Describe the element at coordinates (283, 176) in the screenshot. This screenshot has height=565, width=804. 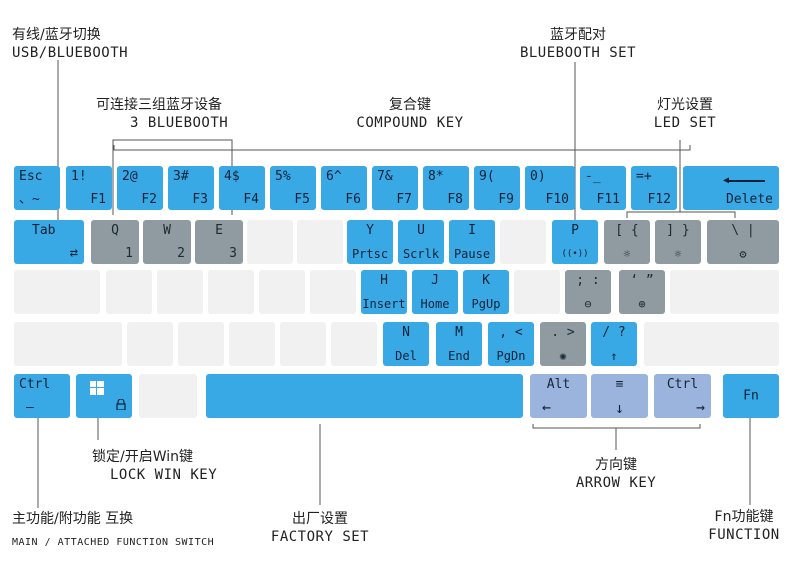
I see `key-f5-top: 5%` at that location.